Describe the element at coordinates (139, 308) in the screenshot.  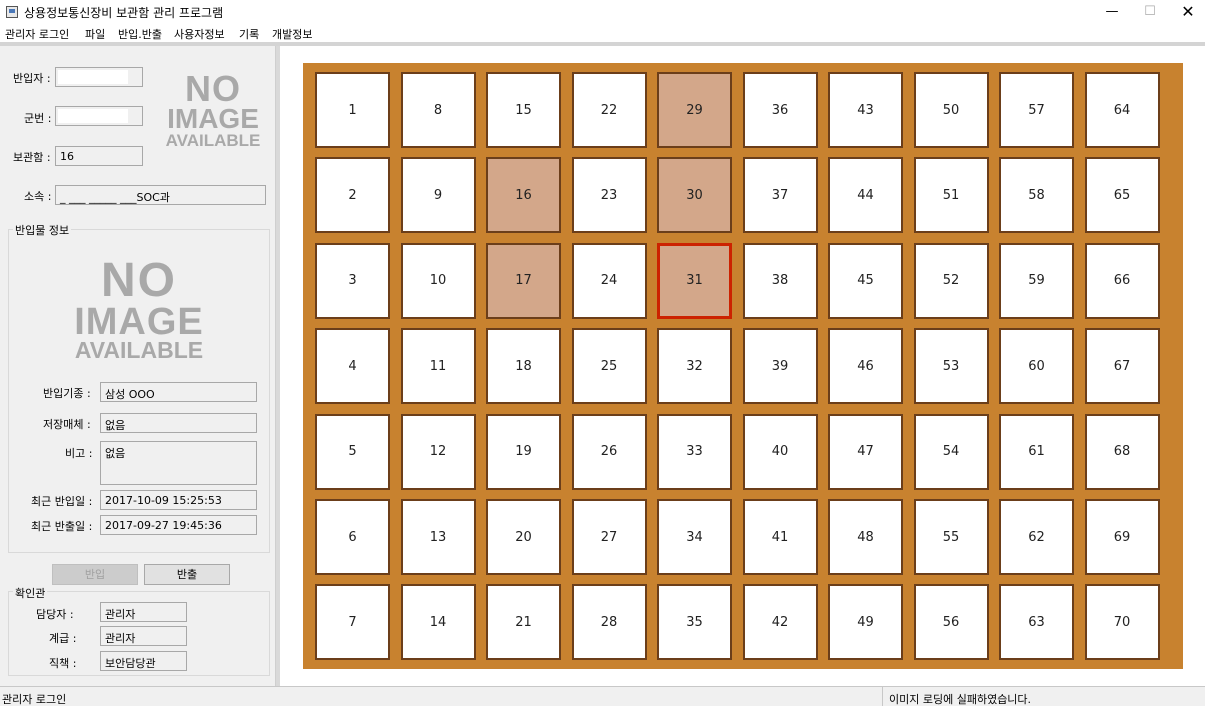
I see `item-photo-placeholder: NO IMAGE AVAILABLE` at that location.